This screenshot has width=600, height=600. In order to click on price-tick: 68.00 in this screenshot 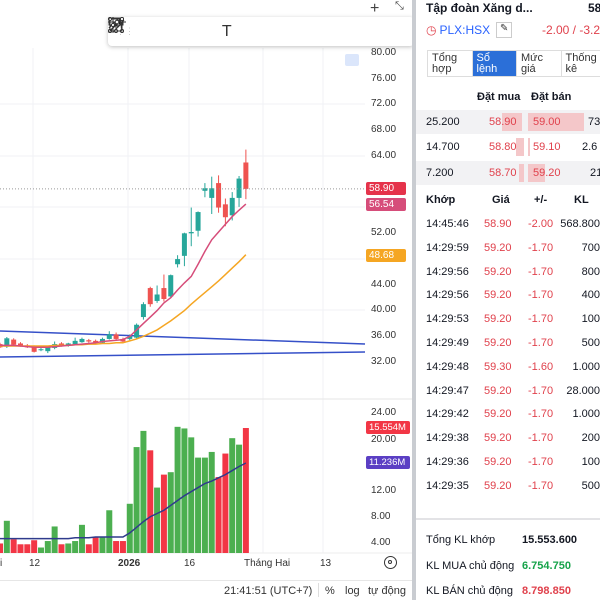, I will do `click(384, 129)`.